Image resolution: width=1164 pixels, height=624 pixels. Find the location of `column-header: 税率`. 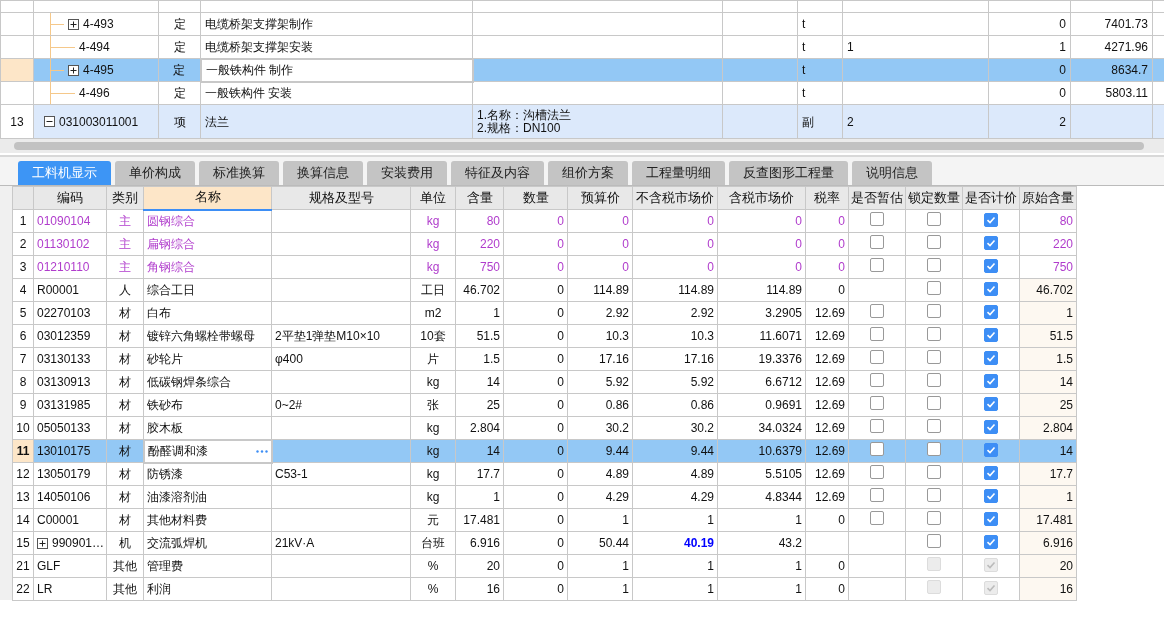

column-header: 税率 is located at coordinates (827, 198).